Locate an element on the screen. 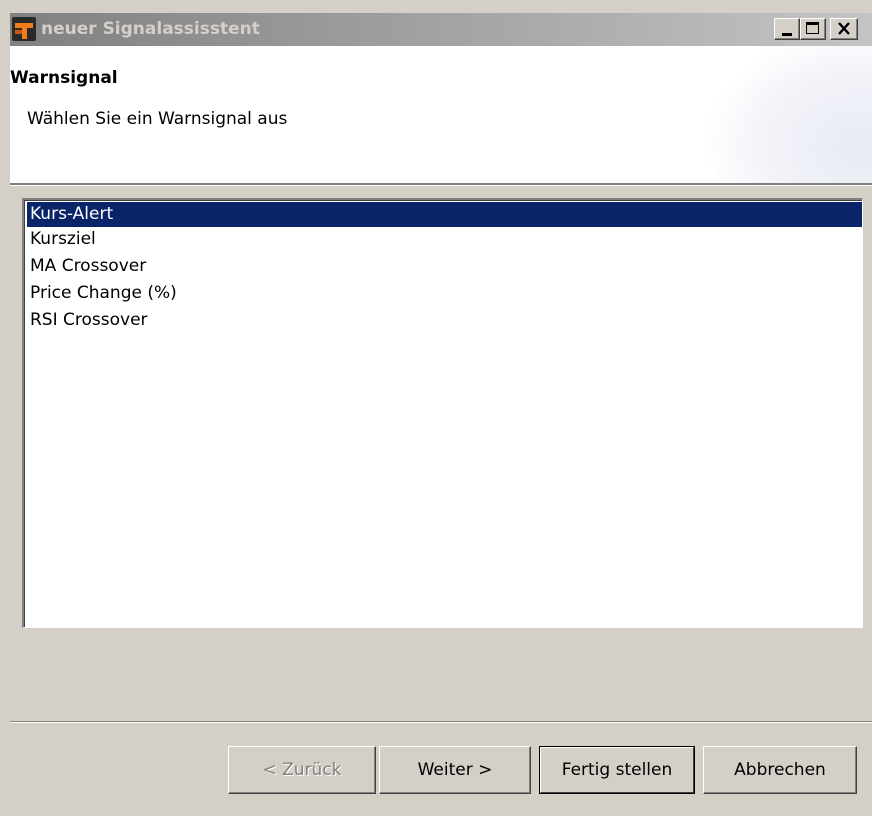  window-title: neuer Signalassisstent is located at coordinates (150, 29).